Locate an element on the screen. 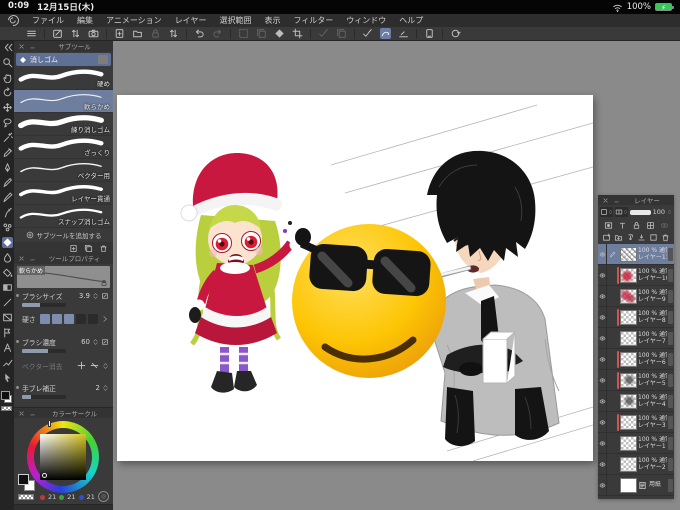 The height and width of the screenshot is (510, 680). menu-edit: 編集 is located at coordinates (85, 20).